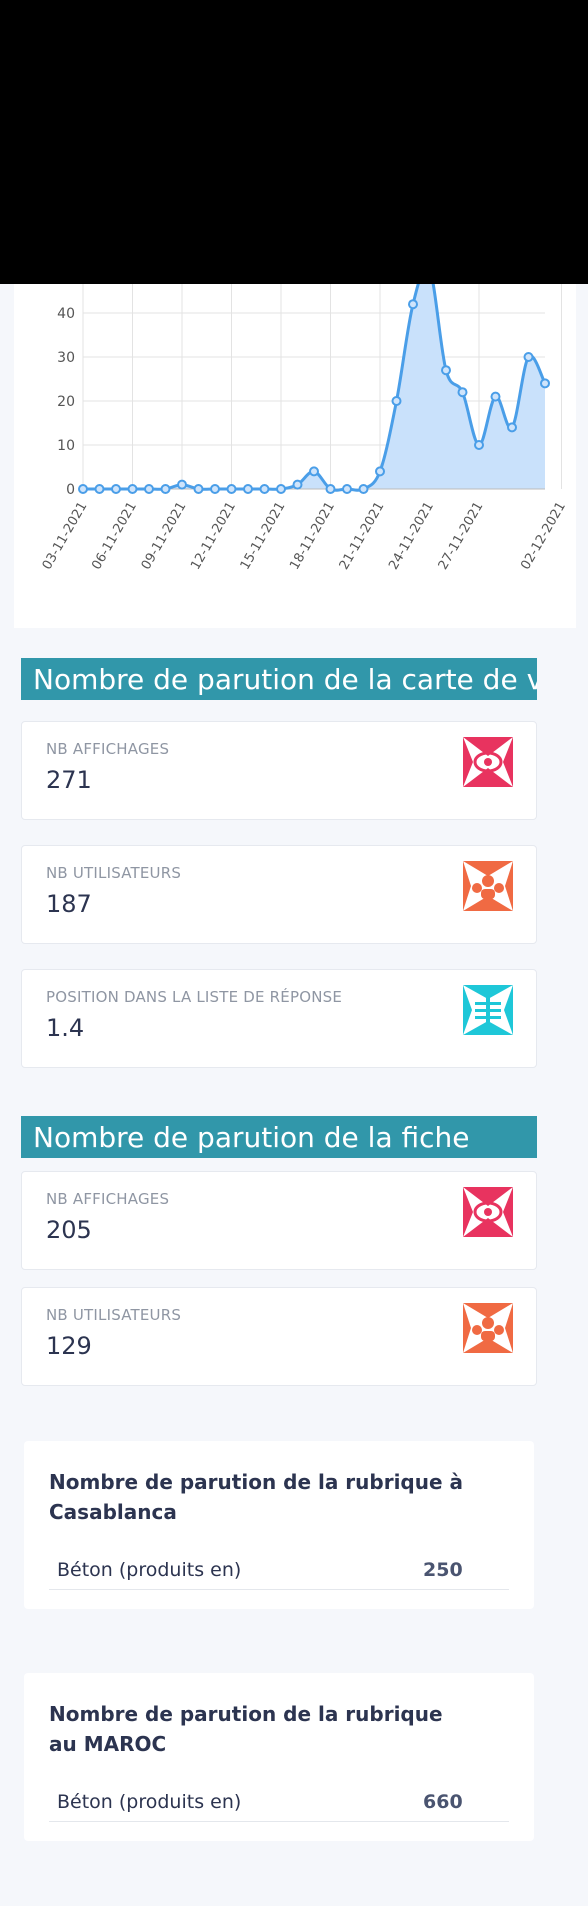  I want to click on stat-label: POSITION DANS LA LISTE DE RÉPONSE, so click(194, 997).